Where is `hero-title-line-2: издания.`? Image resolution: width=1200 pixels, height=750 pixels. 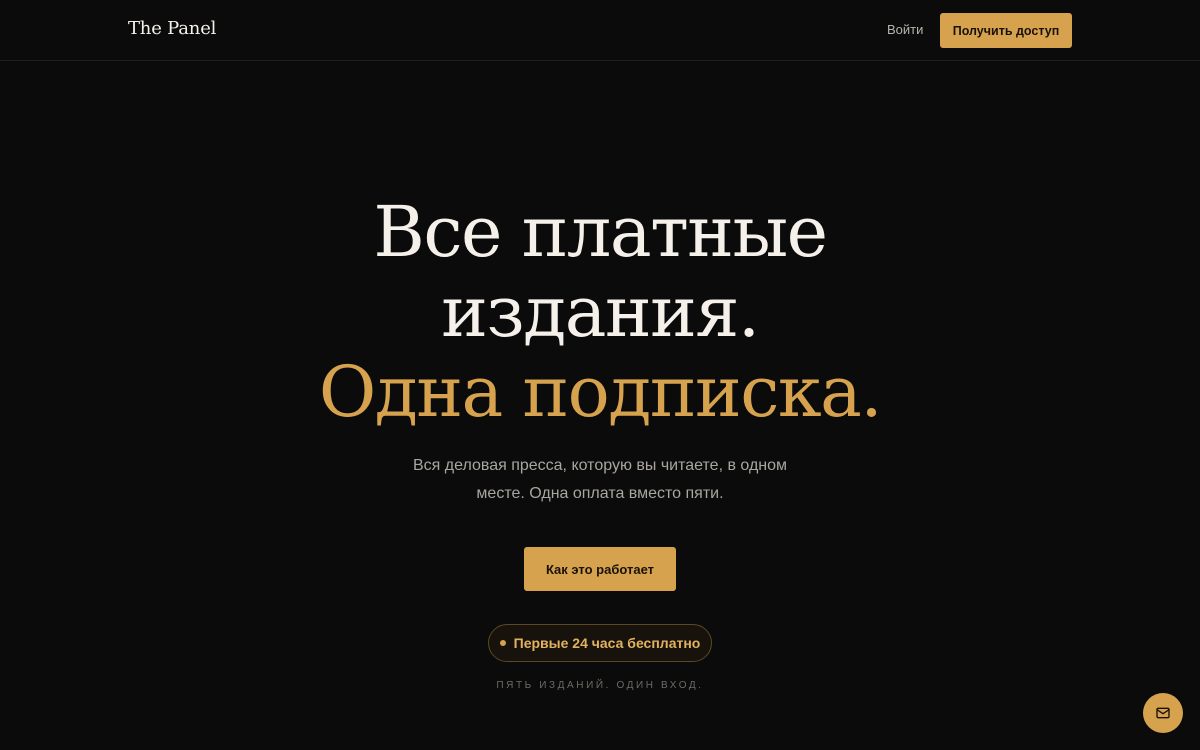
hero-title-line-2: издания. is located at coordinates (600, 312).